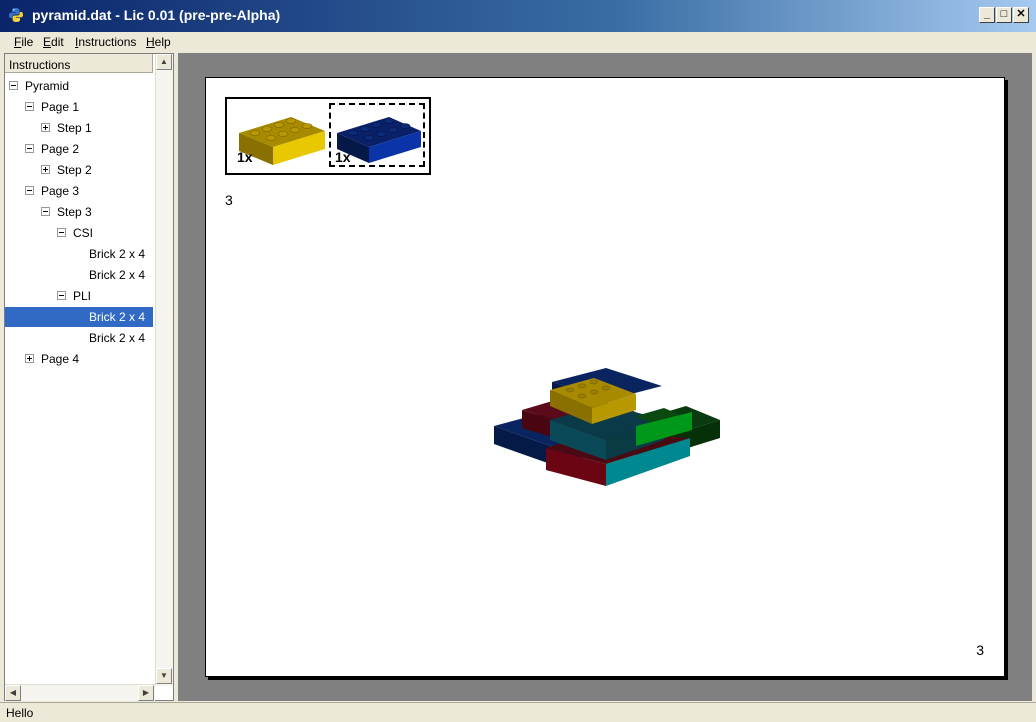 The image size is (1036, 722). Describe the element at coordinates (80, 692) in the screenshot. I see `horizontal-scrollbar: ◀ ▶` at that location.